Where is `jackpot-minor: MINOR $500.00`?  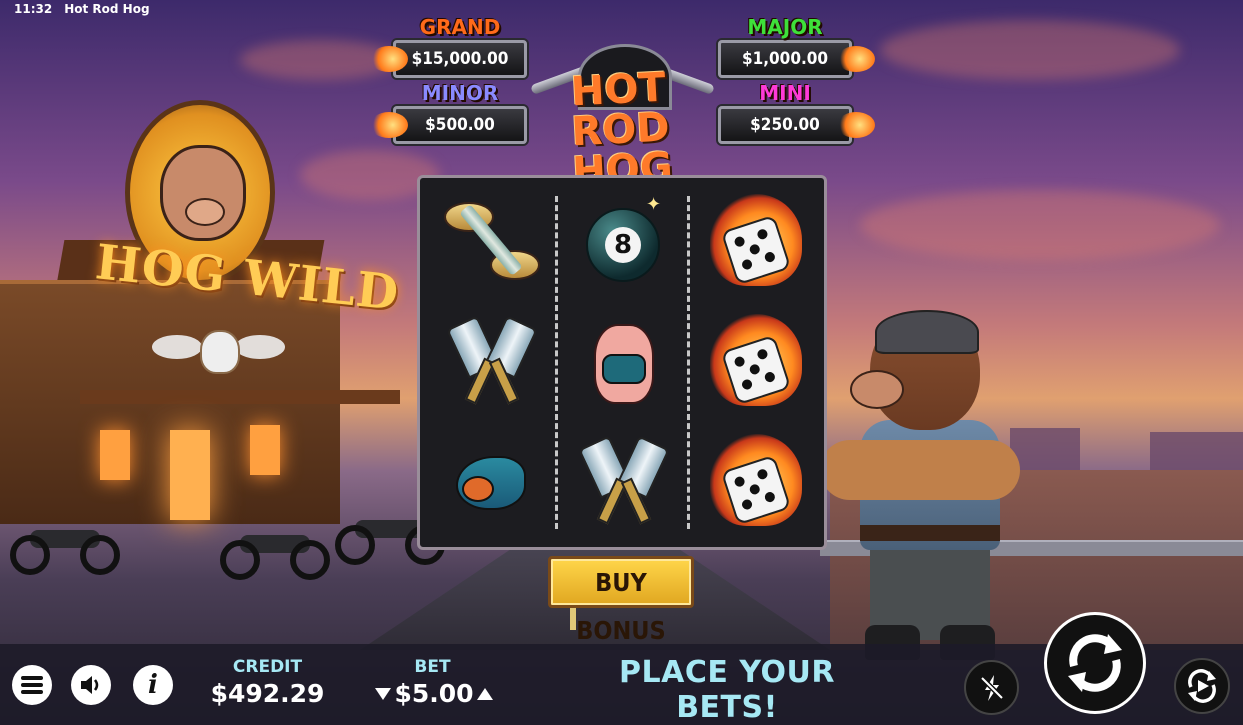
jackpot-minor: MINOR $500.00 is located at coordinates (460, 113).